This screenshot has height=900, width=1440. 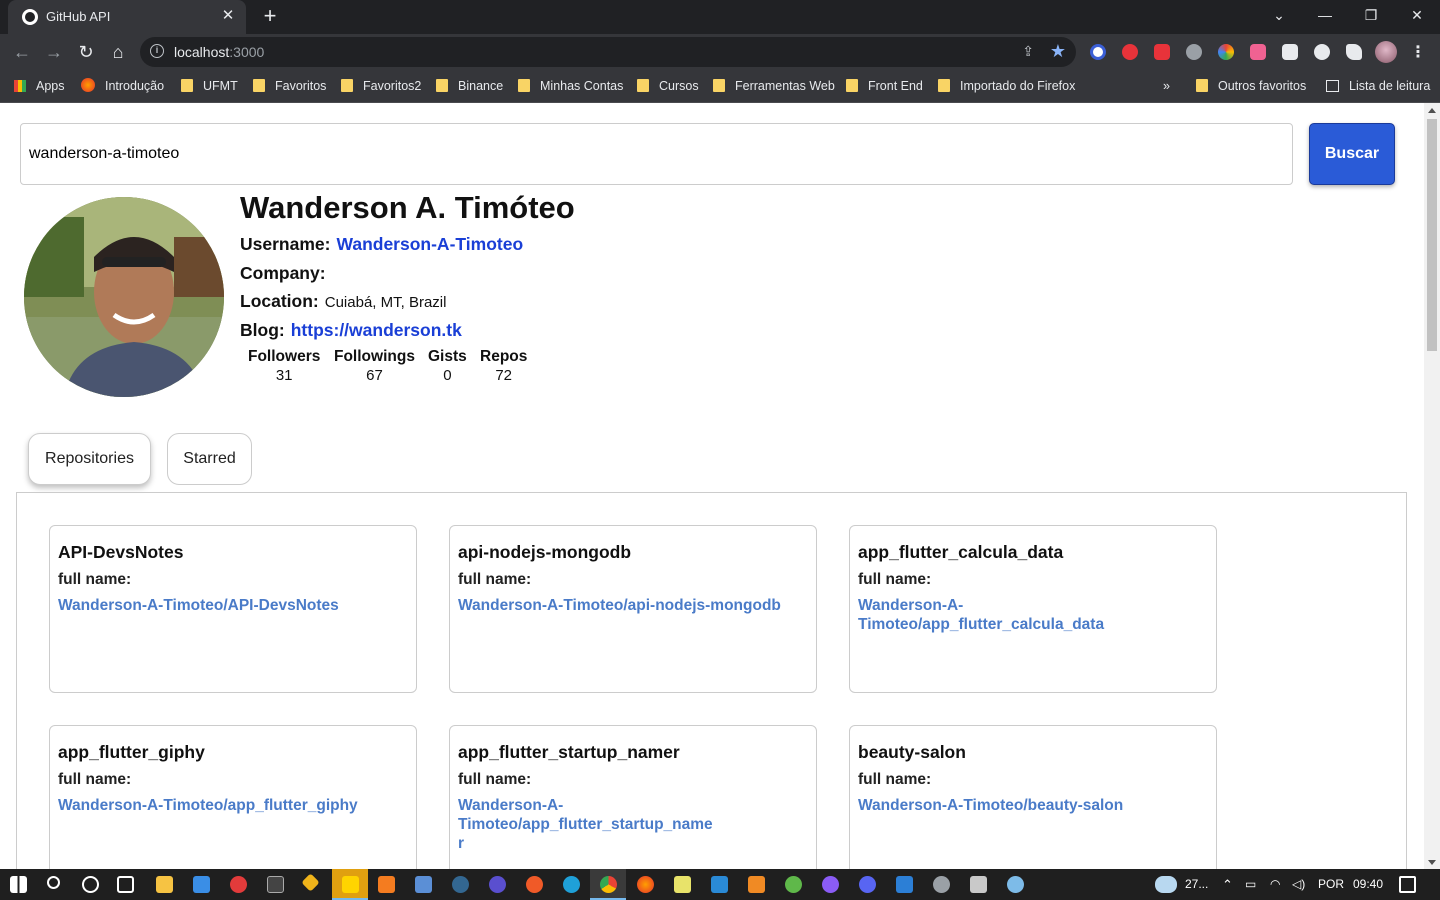 I want to click on profile-avatar-icon, so click(x=1386, y=52).